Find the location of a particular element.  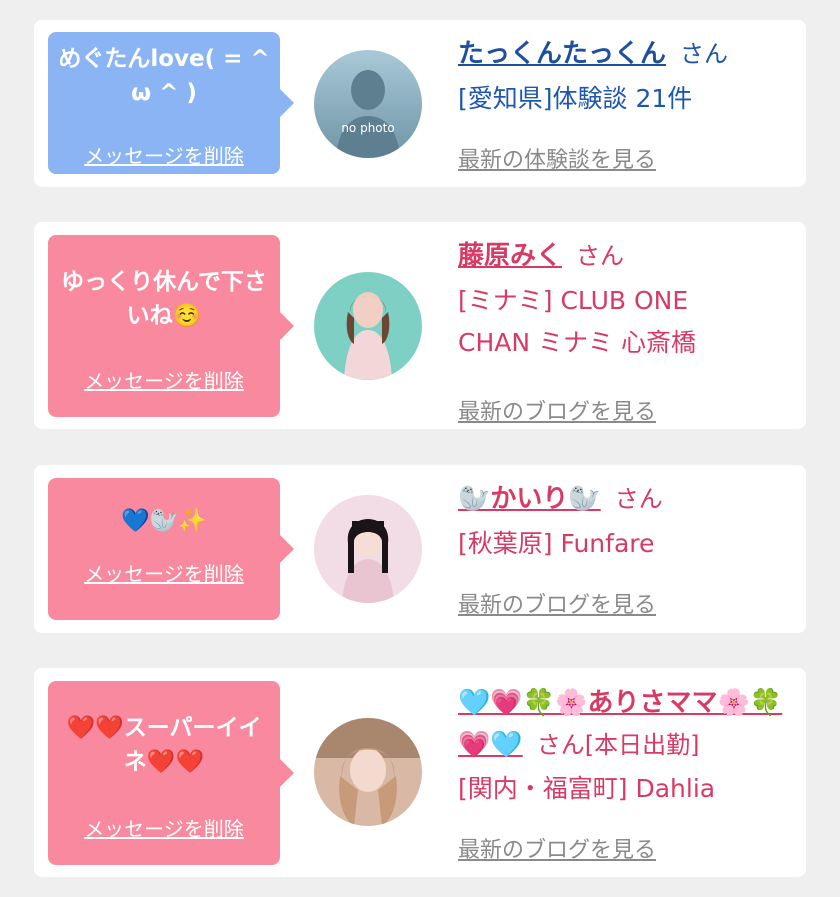

message-text: 💙🦭✨ is located at coordinates (164, 521).